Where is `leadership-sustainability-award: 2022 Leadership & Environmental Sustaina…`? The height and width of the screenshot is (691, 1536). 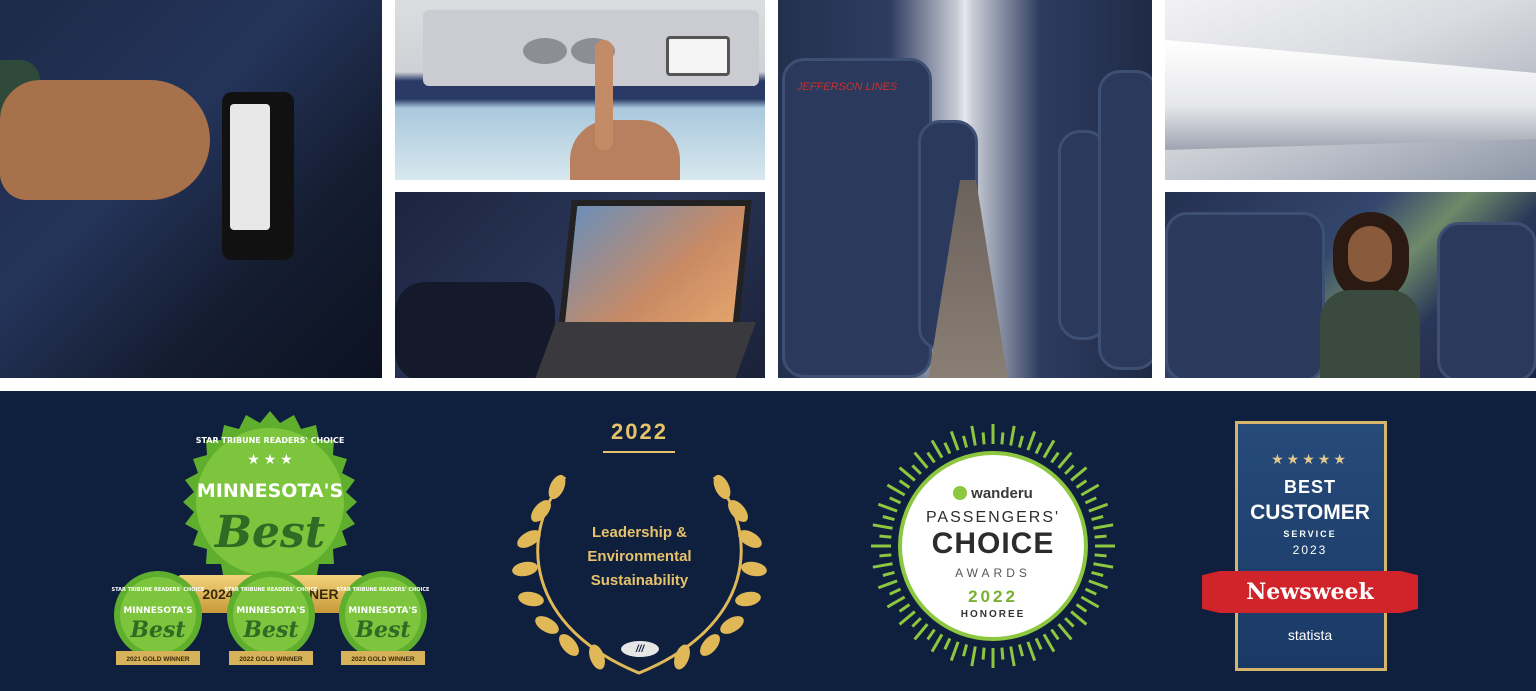 leadership-sustainability-award: 2022 Leadership & Environmental Sustaina… is located at coordinates (639, 548).